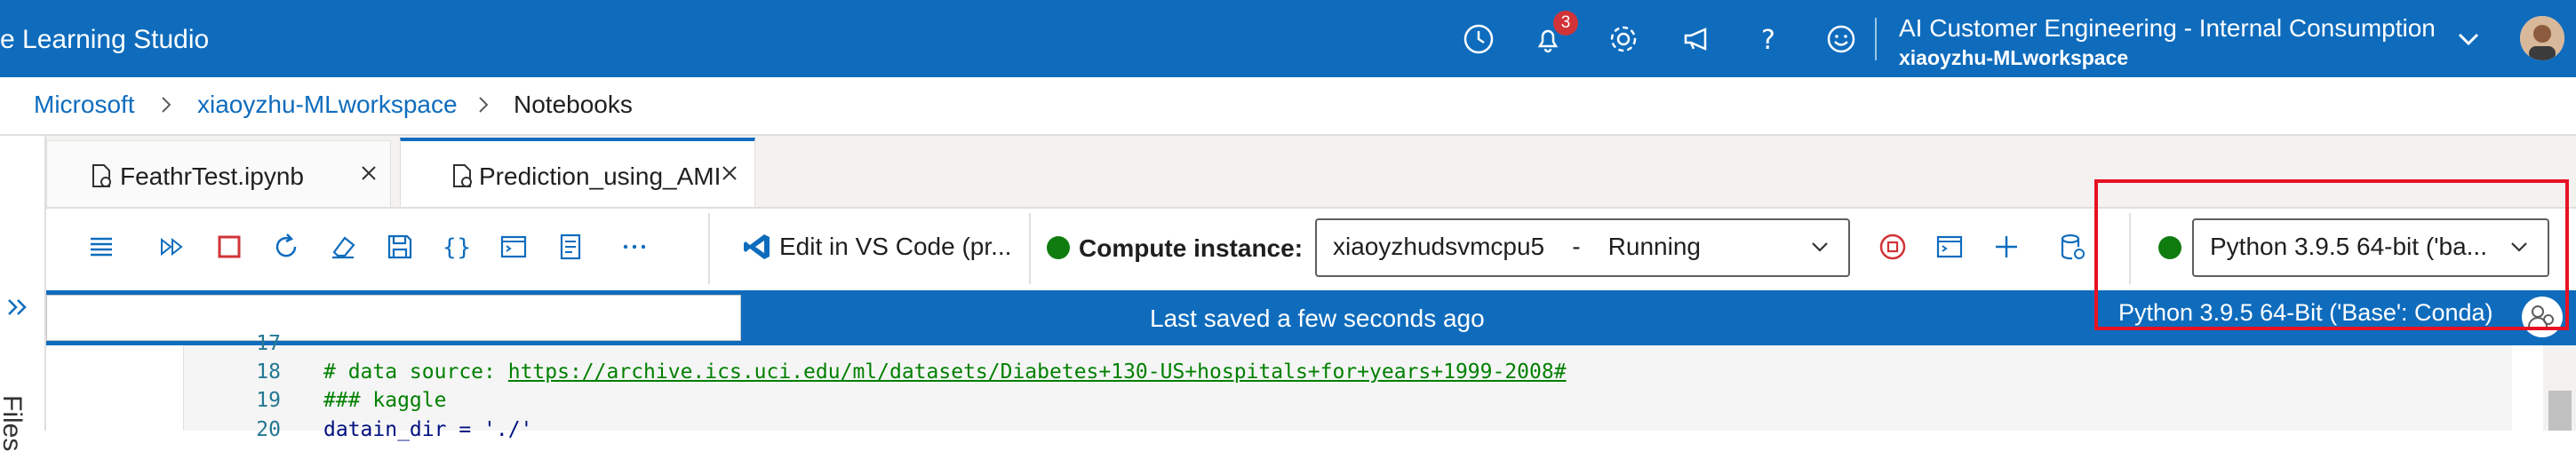 Image resolution: width=2576 pixels, height=451 pixels. What do you see at coordinates (2542, 38) in the screenshot?
I see `avatar` at bounding box center [2542, 38].